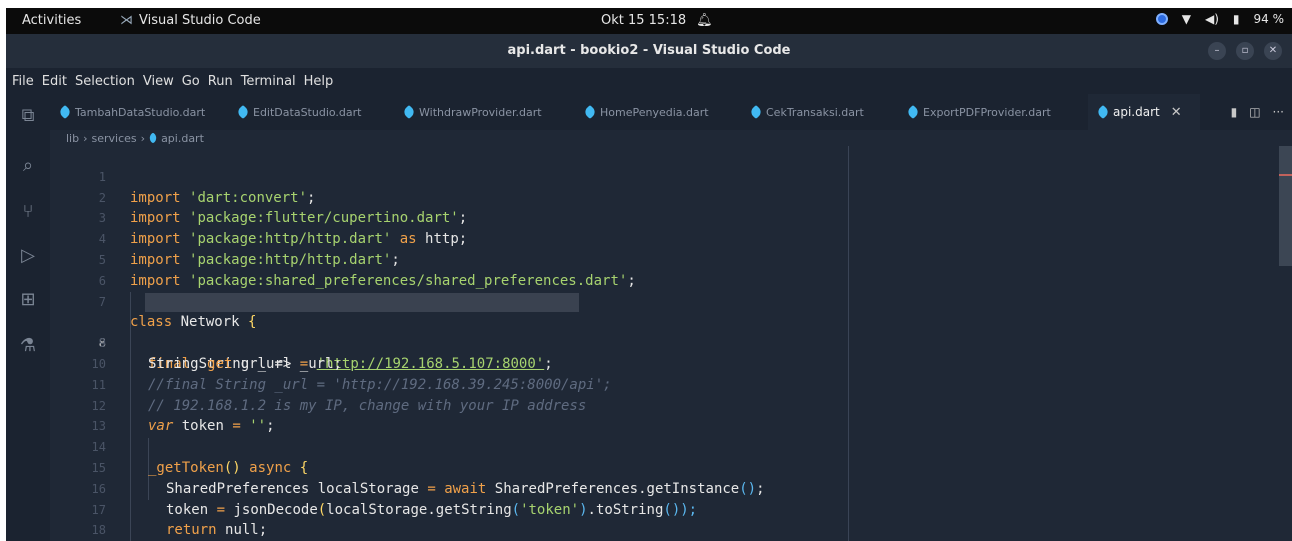 This screenshot has width=1292, height=541. What do you see at coordinates (268, 81) in the screenshot?
I see `menu-terminal: Terminal` at bounding box center [268, 81].